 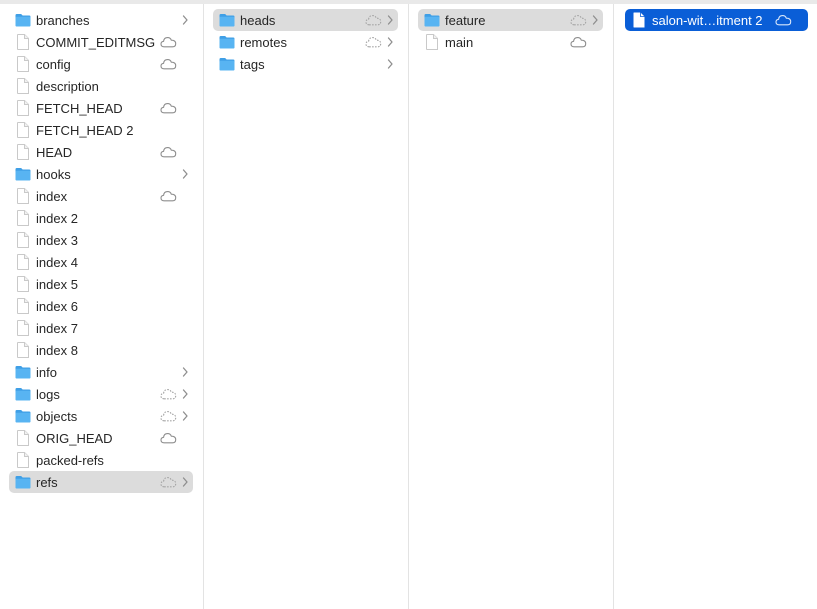 I want to click on folder-item-info: info, so click(x=101, y=372).